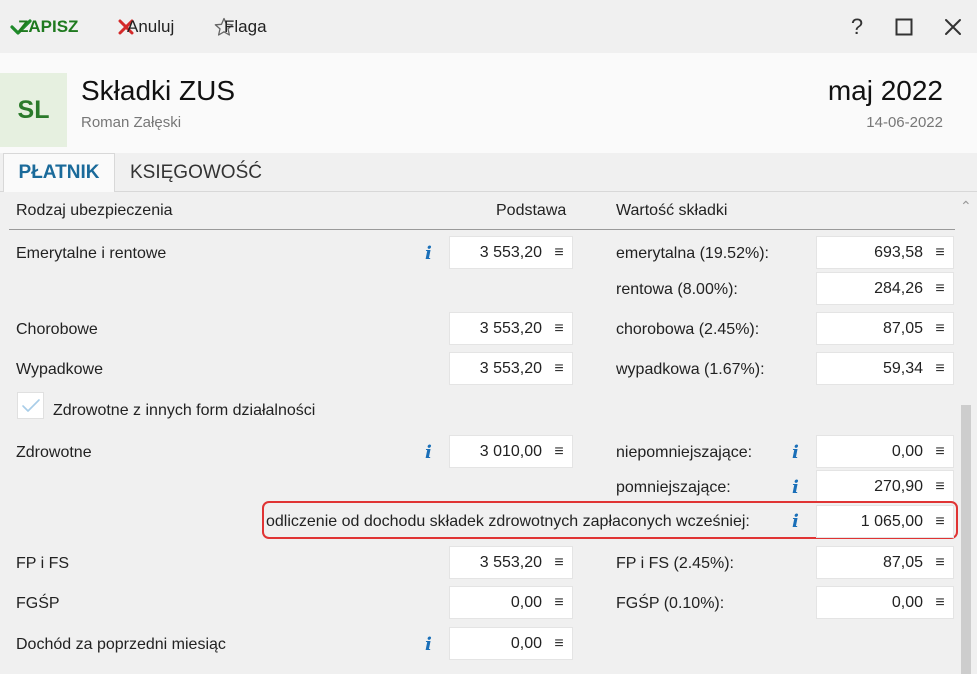 The width and height of the screenshot is (977, 674). I want to click on date-label: 14-06-2022, so click(904, 122).